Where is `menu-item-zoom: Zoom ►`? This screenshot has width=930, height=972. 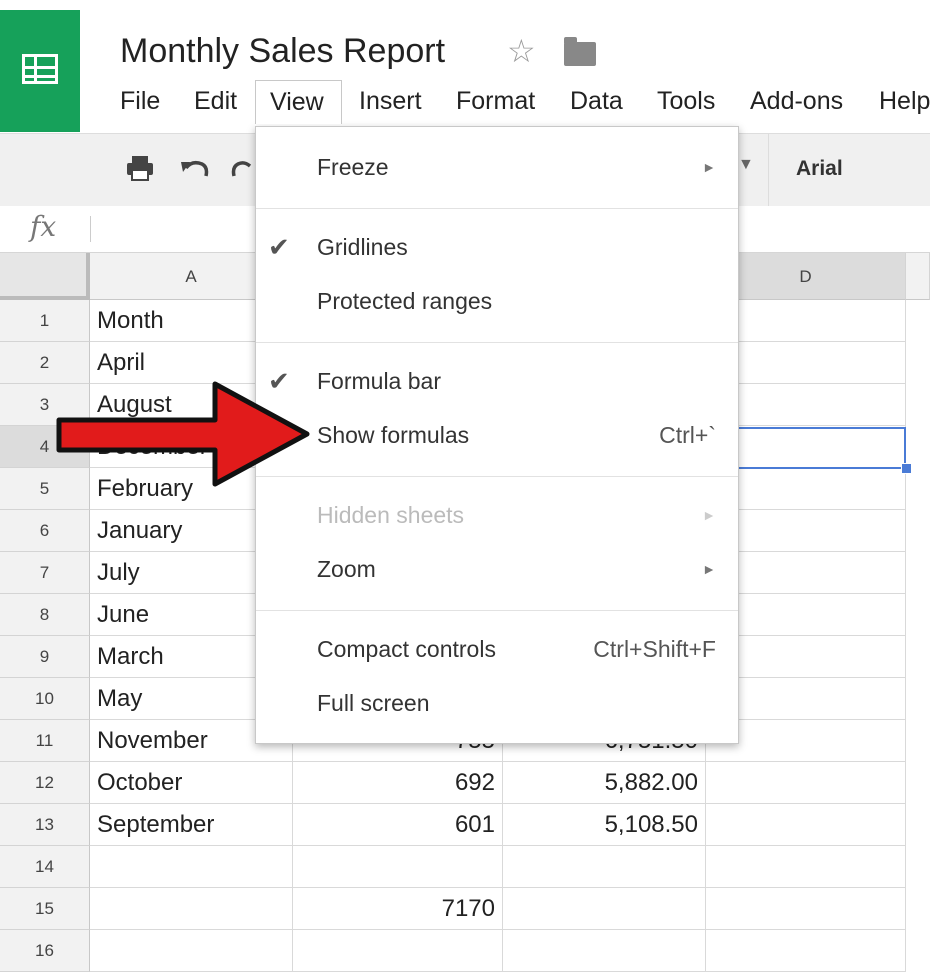
menu-item-zoom: Zoom ► is located at coordinates (497, 569).